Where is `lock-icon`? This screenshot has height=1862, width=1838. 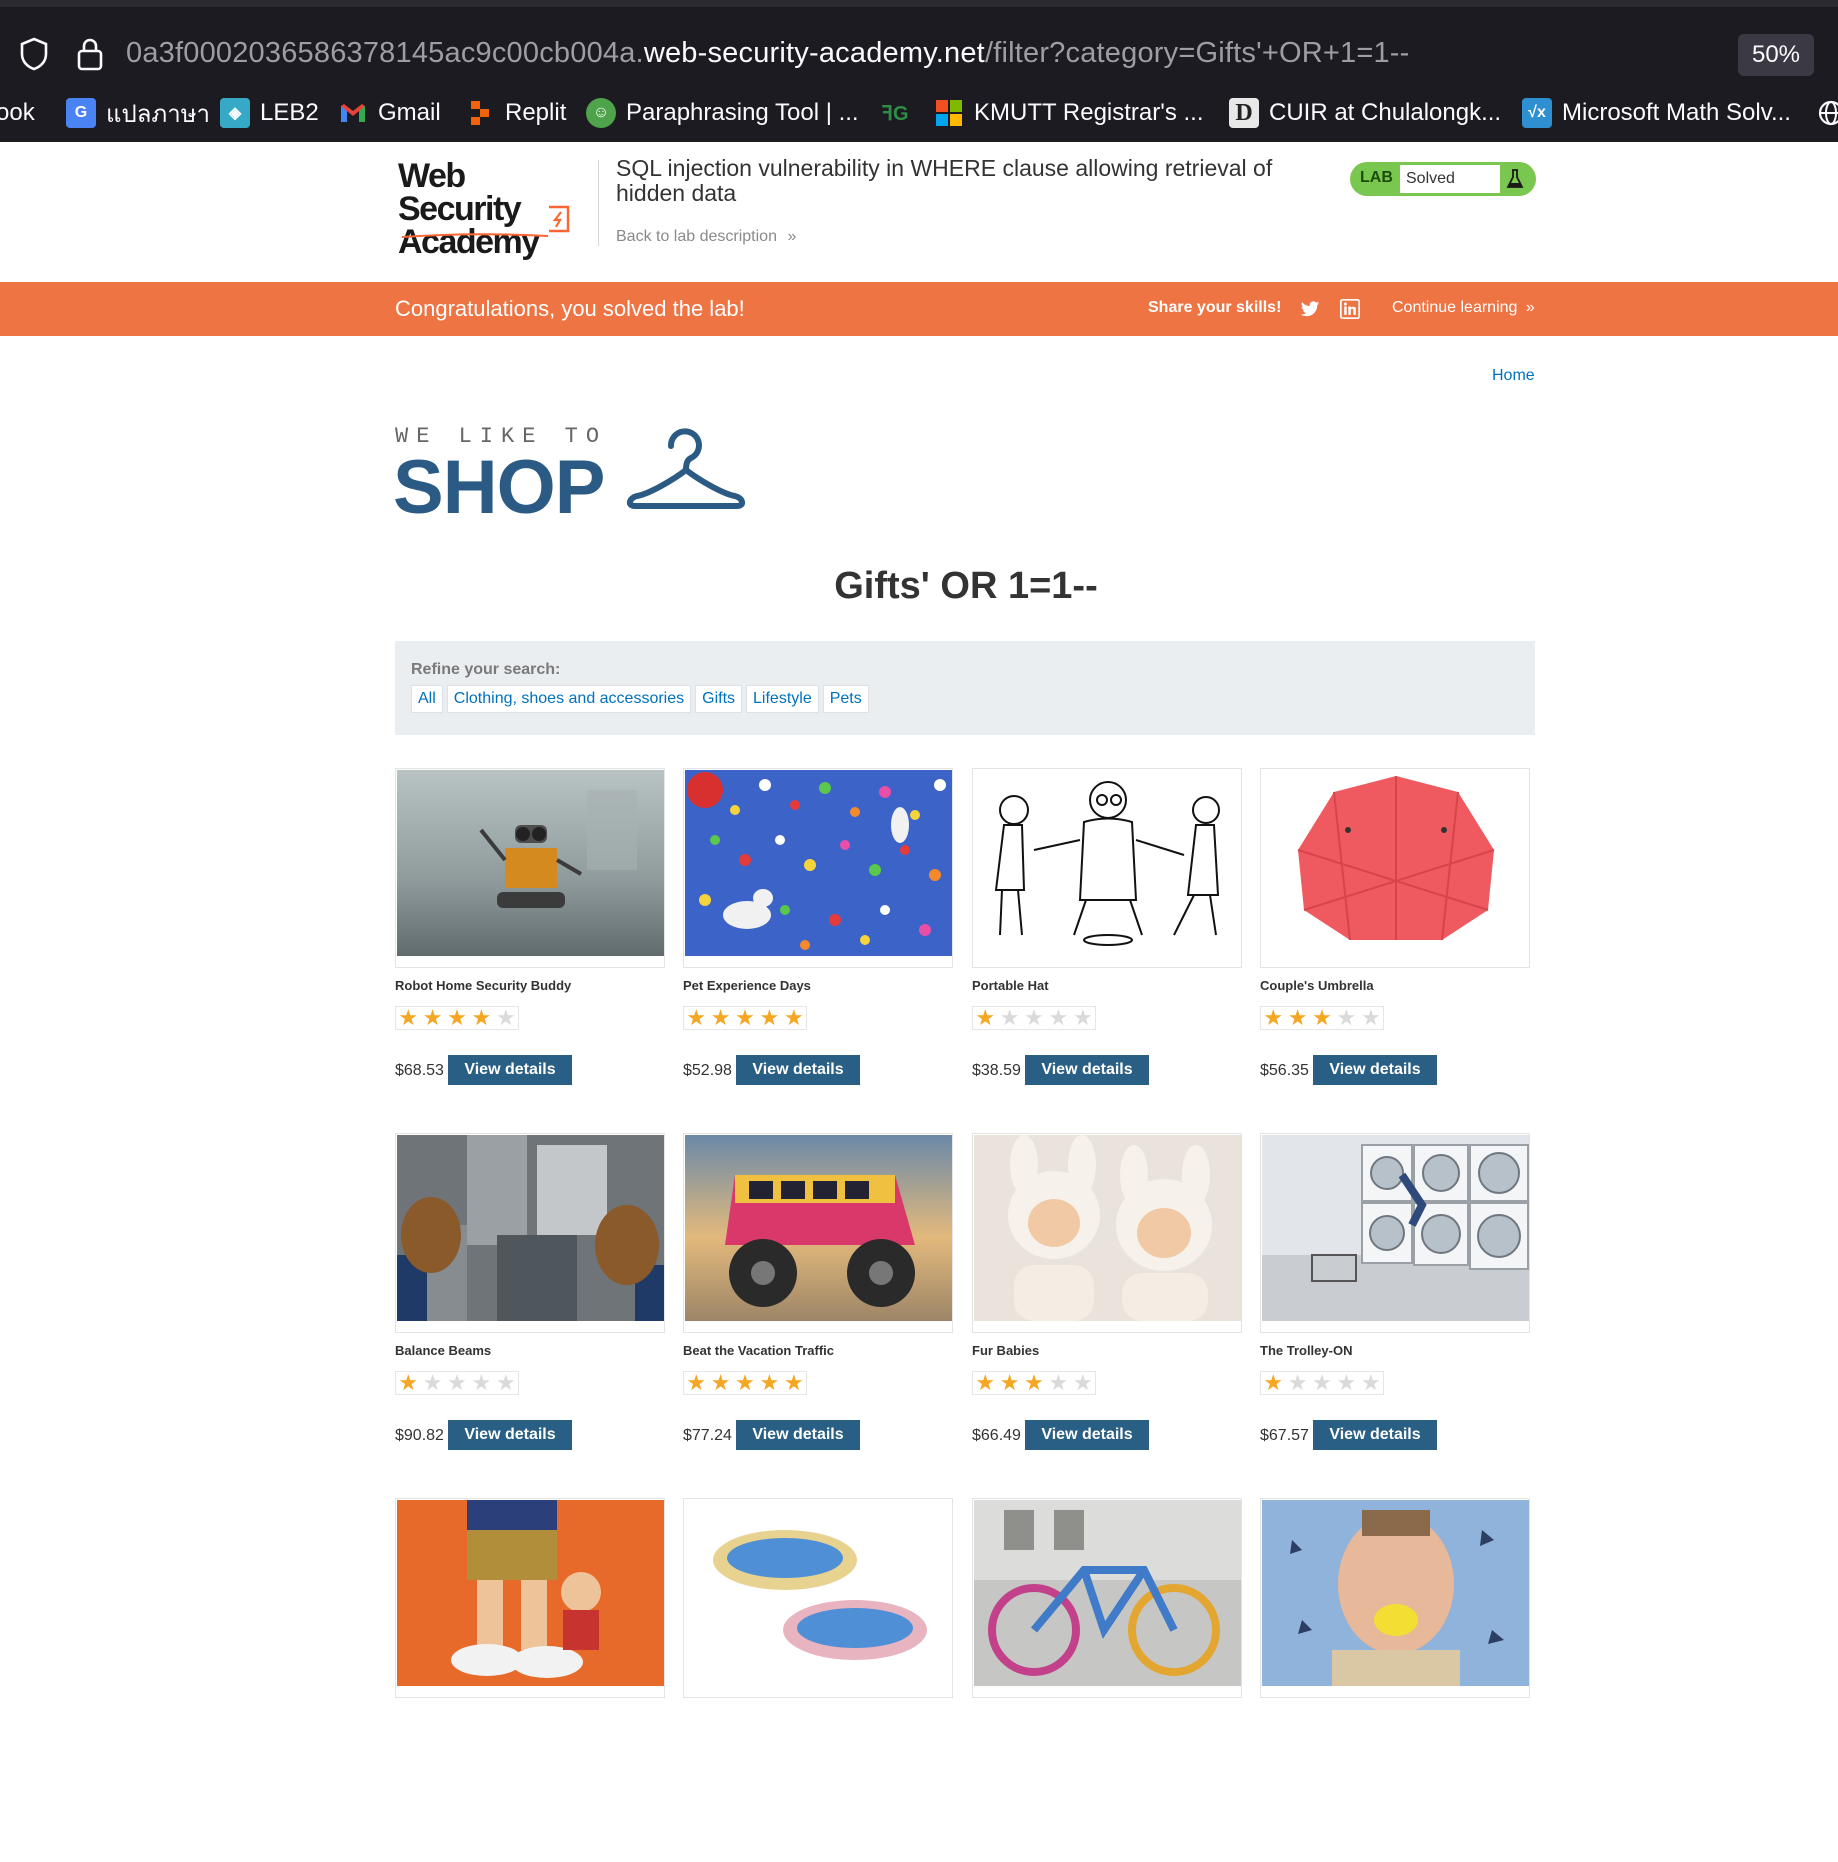 lock-icon is located at coordinates (90, 54).